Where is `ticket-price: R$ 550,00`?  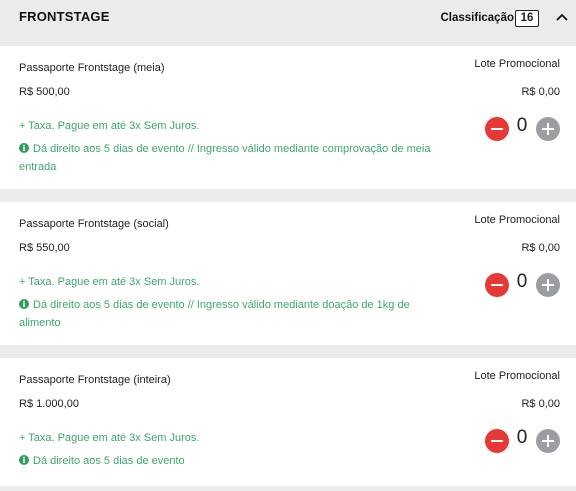 ticket-price: R$ 550,00 is located at coordinates (44, 248).